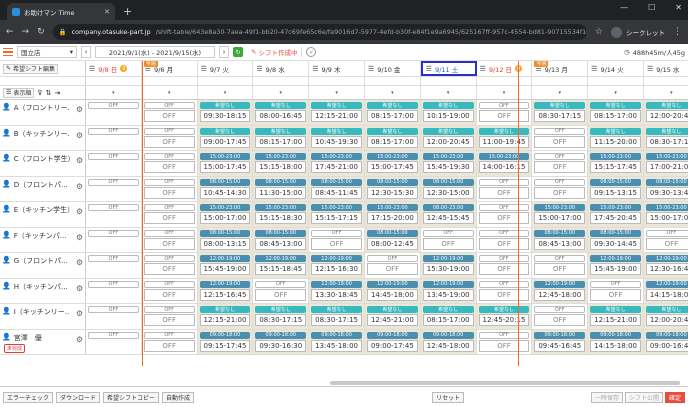  I want to click on maximize-icon: ☐, so click(651, 7).